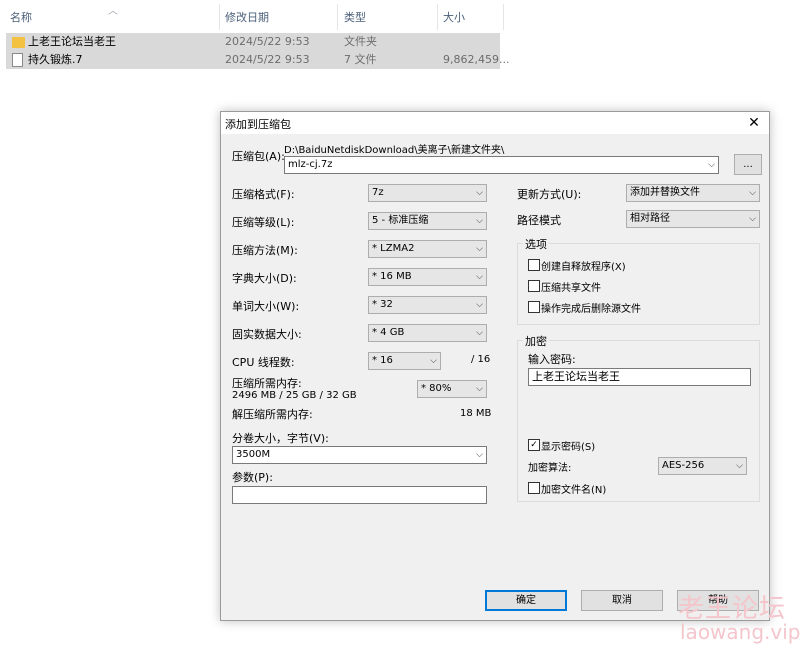  What do you see at coordinates (21, 18) in the screenshot?
I see `column-header-name: 名称` at bounding box center [21, 18].